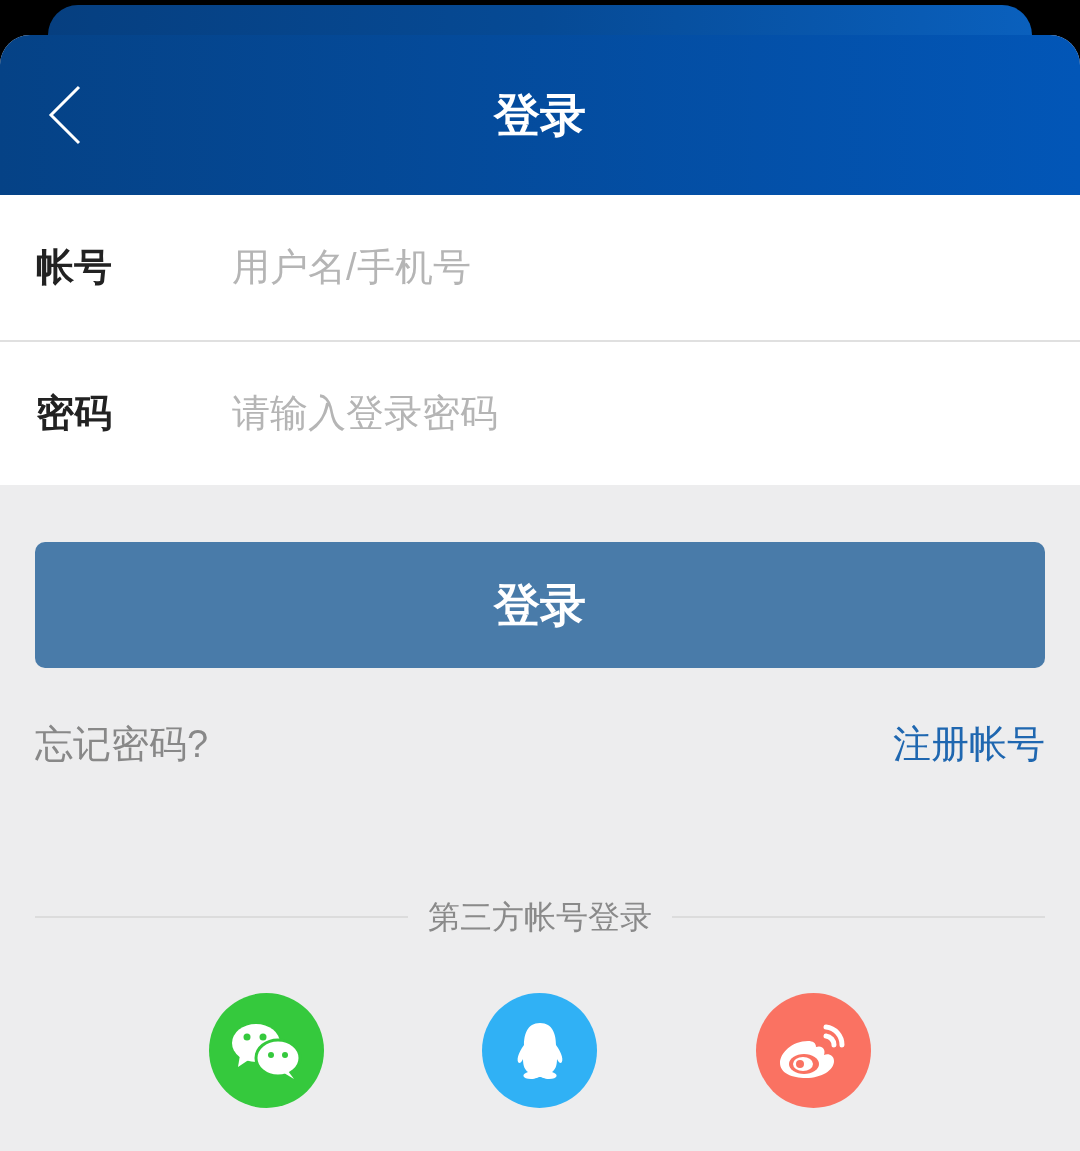  Describe the element at coordinates (74, 267) in the screenshot. I see `field-label: 帐号` at that location.